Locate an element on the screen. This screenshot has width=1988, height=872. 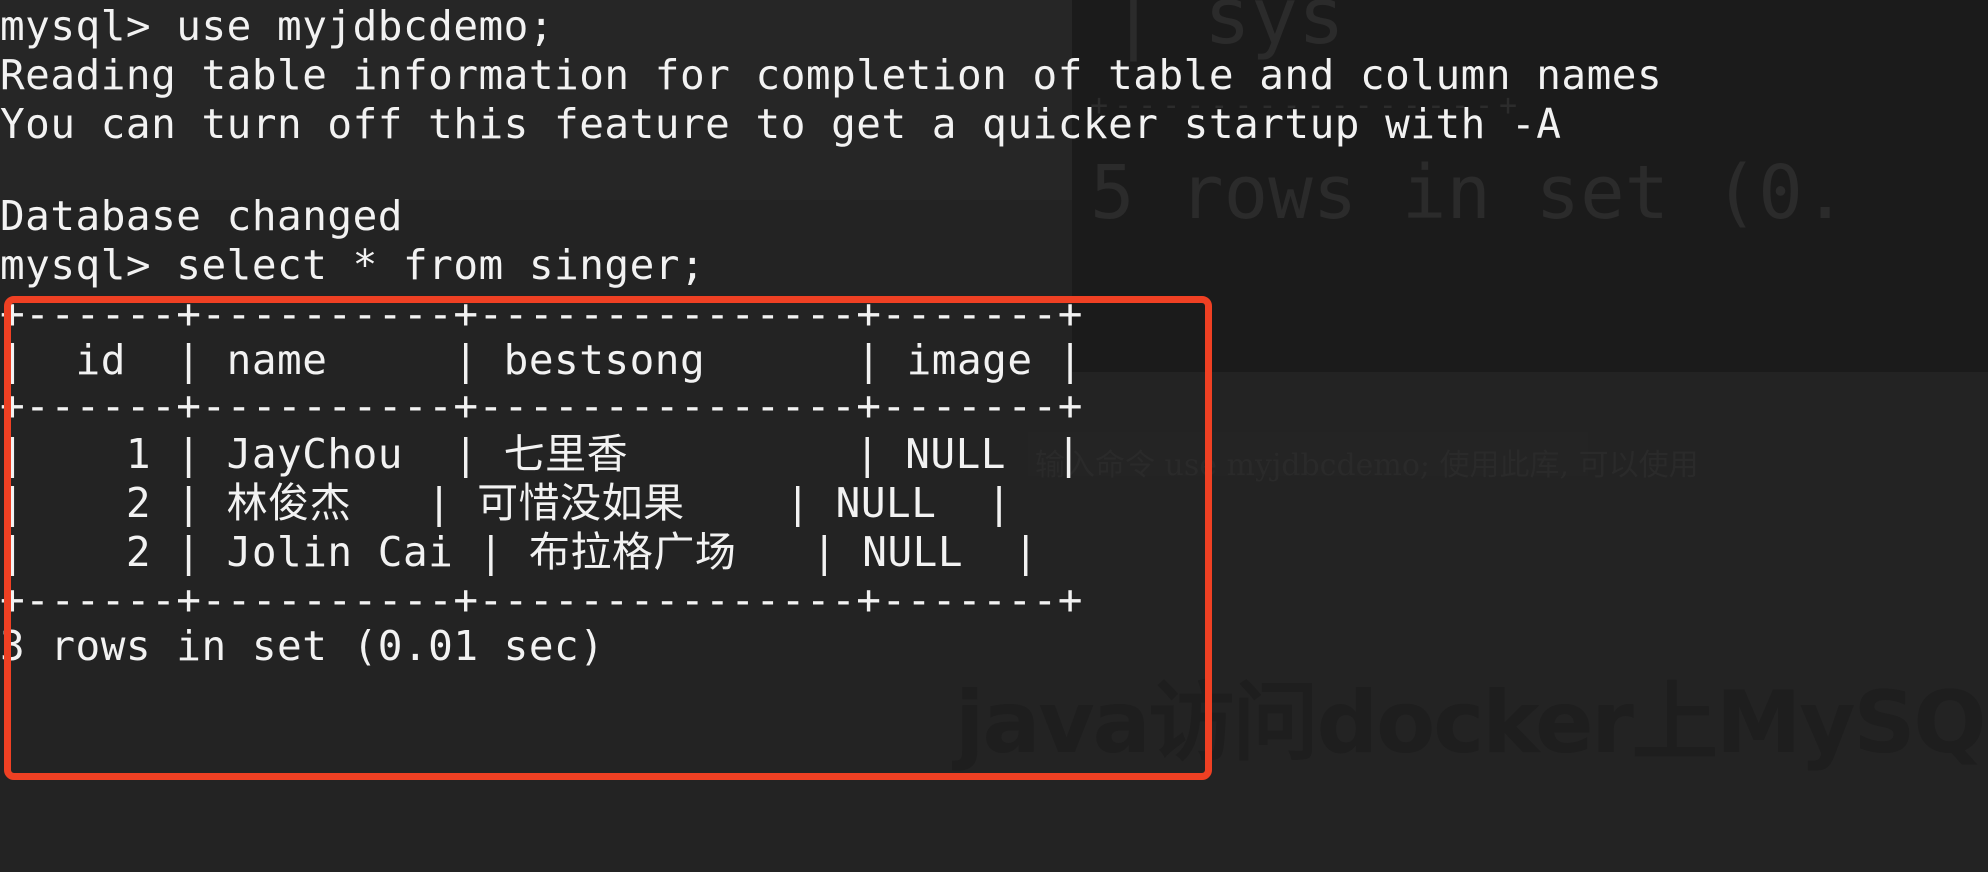
result-summary: 3 rows in set (0.01 sec) is located at coordinates (302, 646).